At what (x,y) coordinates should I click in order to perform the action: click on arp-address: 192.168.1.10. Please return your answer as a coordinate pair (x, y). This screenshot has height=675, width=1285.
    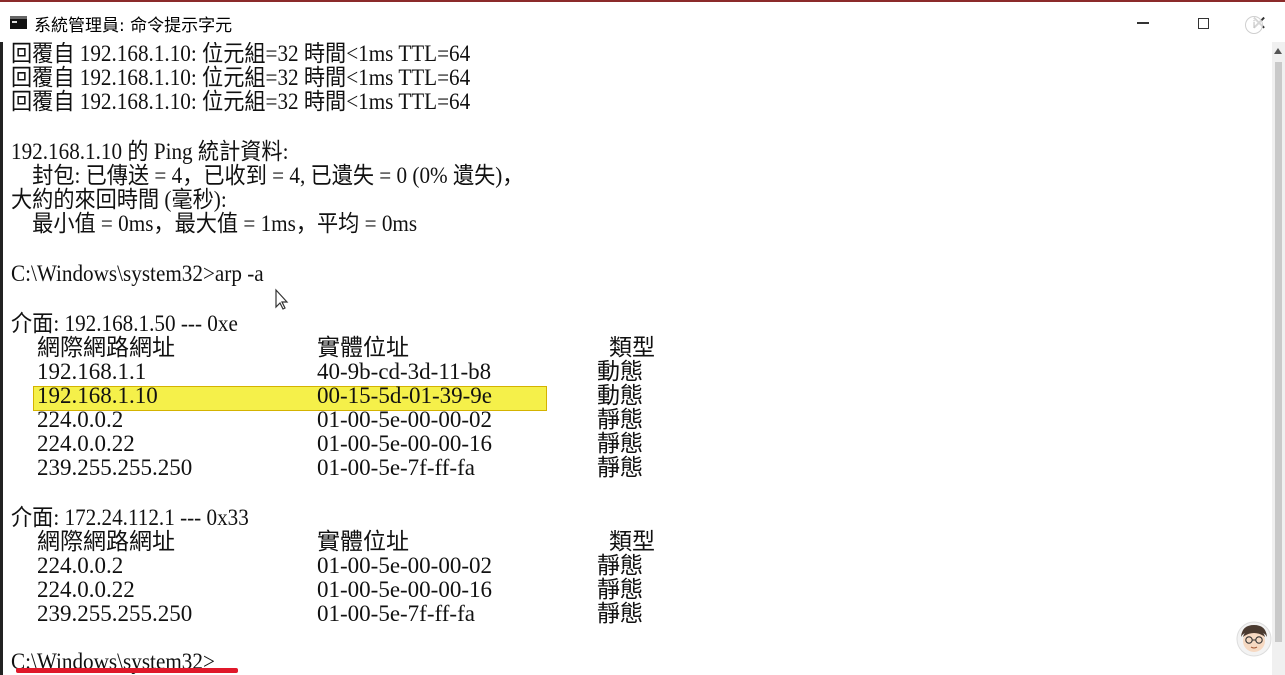
    Looking at the image, I should click on (97, 395).